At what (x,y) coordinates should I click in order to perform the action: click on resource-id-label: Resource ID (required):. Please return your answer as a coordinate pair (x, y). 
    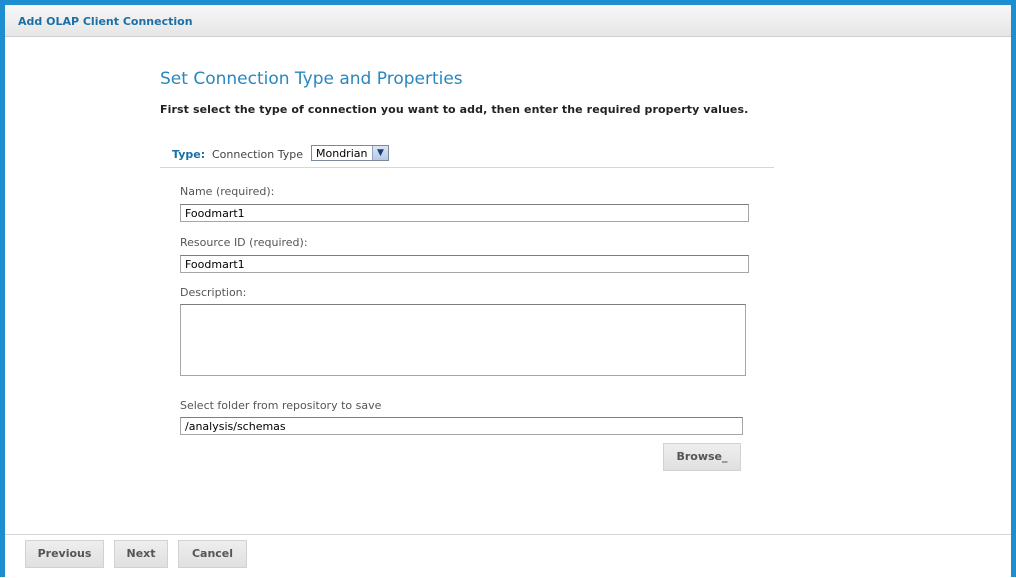
    Looking at the image, I should click on (244, 242).